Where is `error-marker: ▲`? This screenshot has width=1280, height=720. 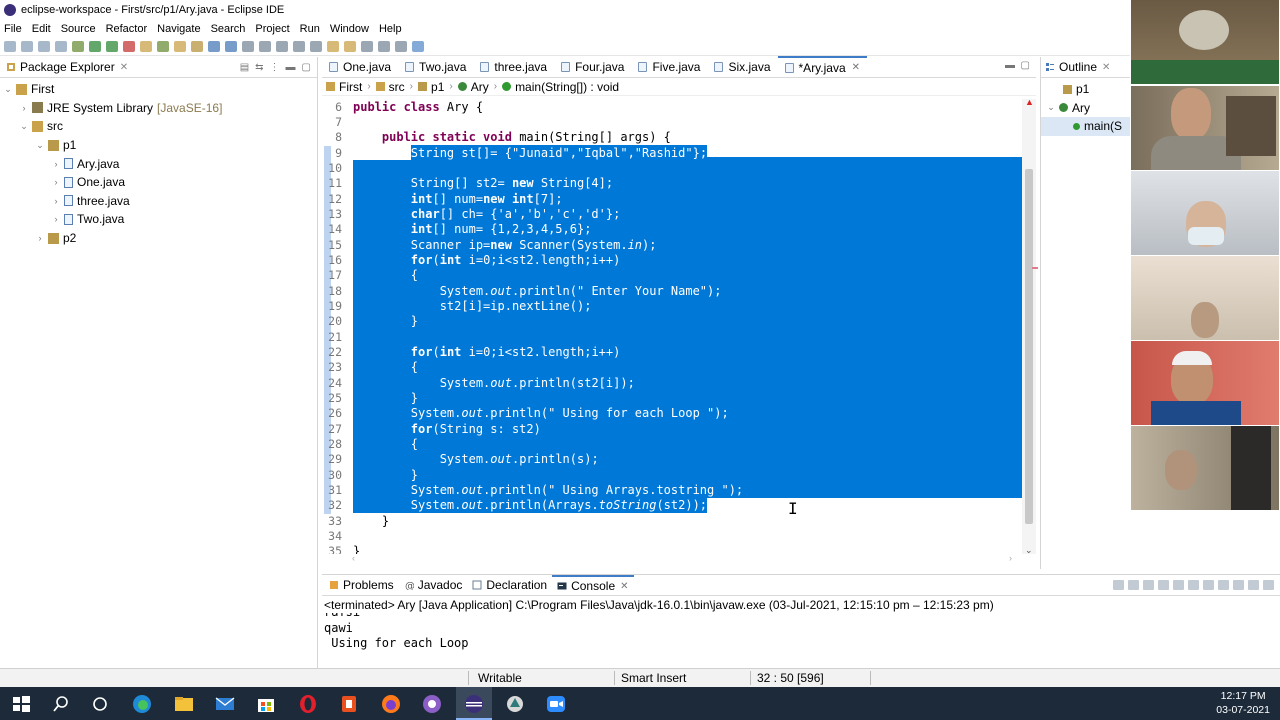
error-marker: ▲ is located at coordinates (1029, 102).